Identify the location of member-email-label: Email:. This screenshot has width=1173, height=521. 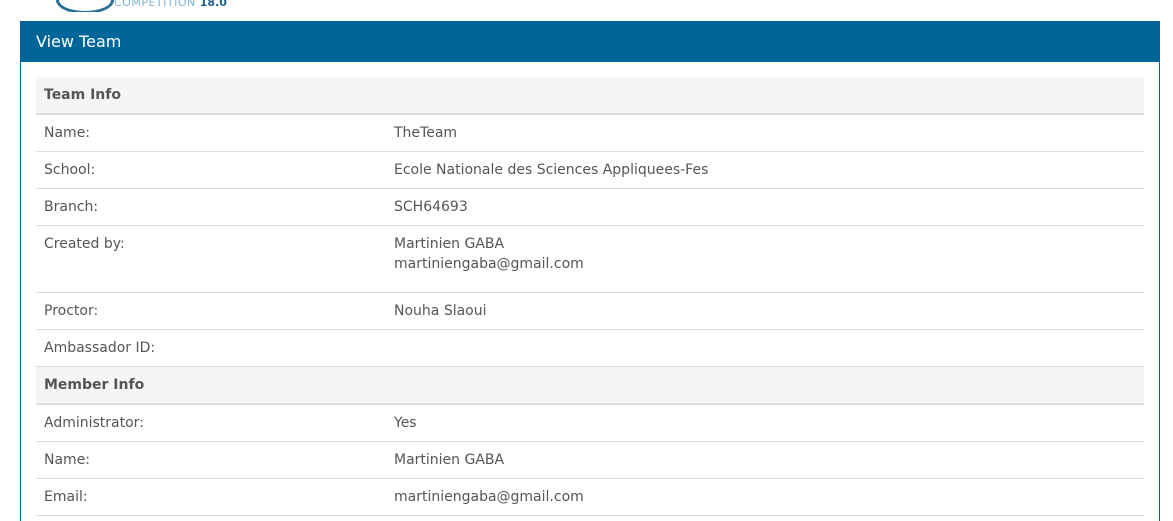
(211, 497).